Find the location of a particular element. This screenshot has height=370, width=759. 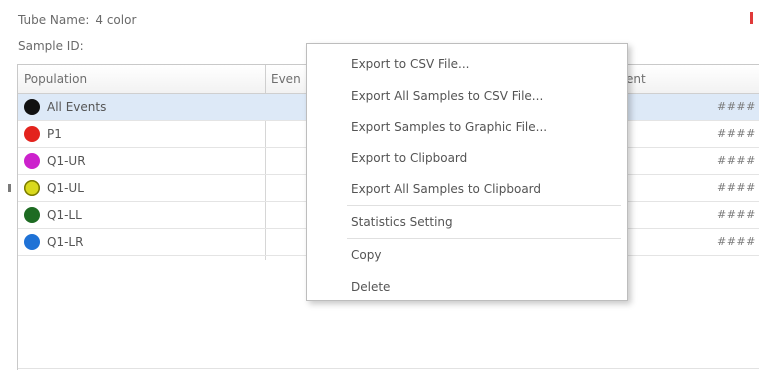

sample-id-label: Sample ID: is located at coordinates (51, 46).